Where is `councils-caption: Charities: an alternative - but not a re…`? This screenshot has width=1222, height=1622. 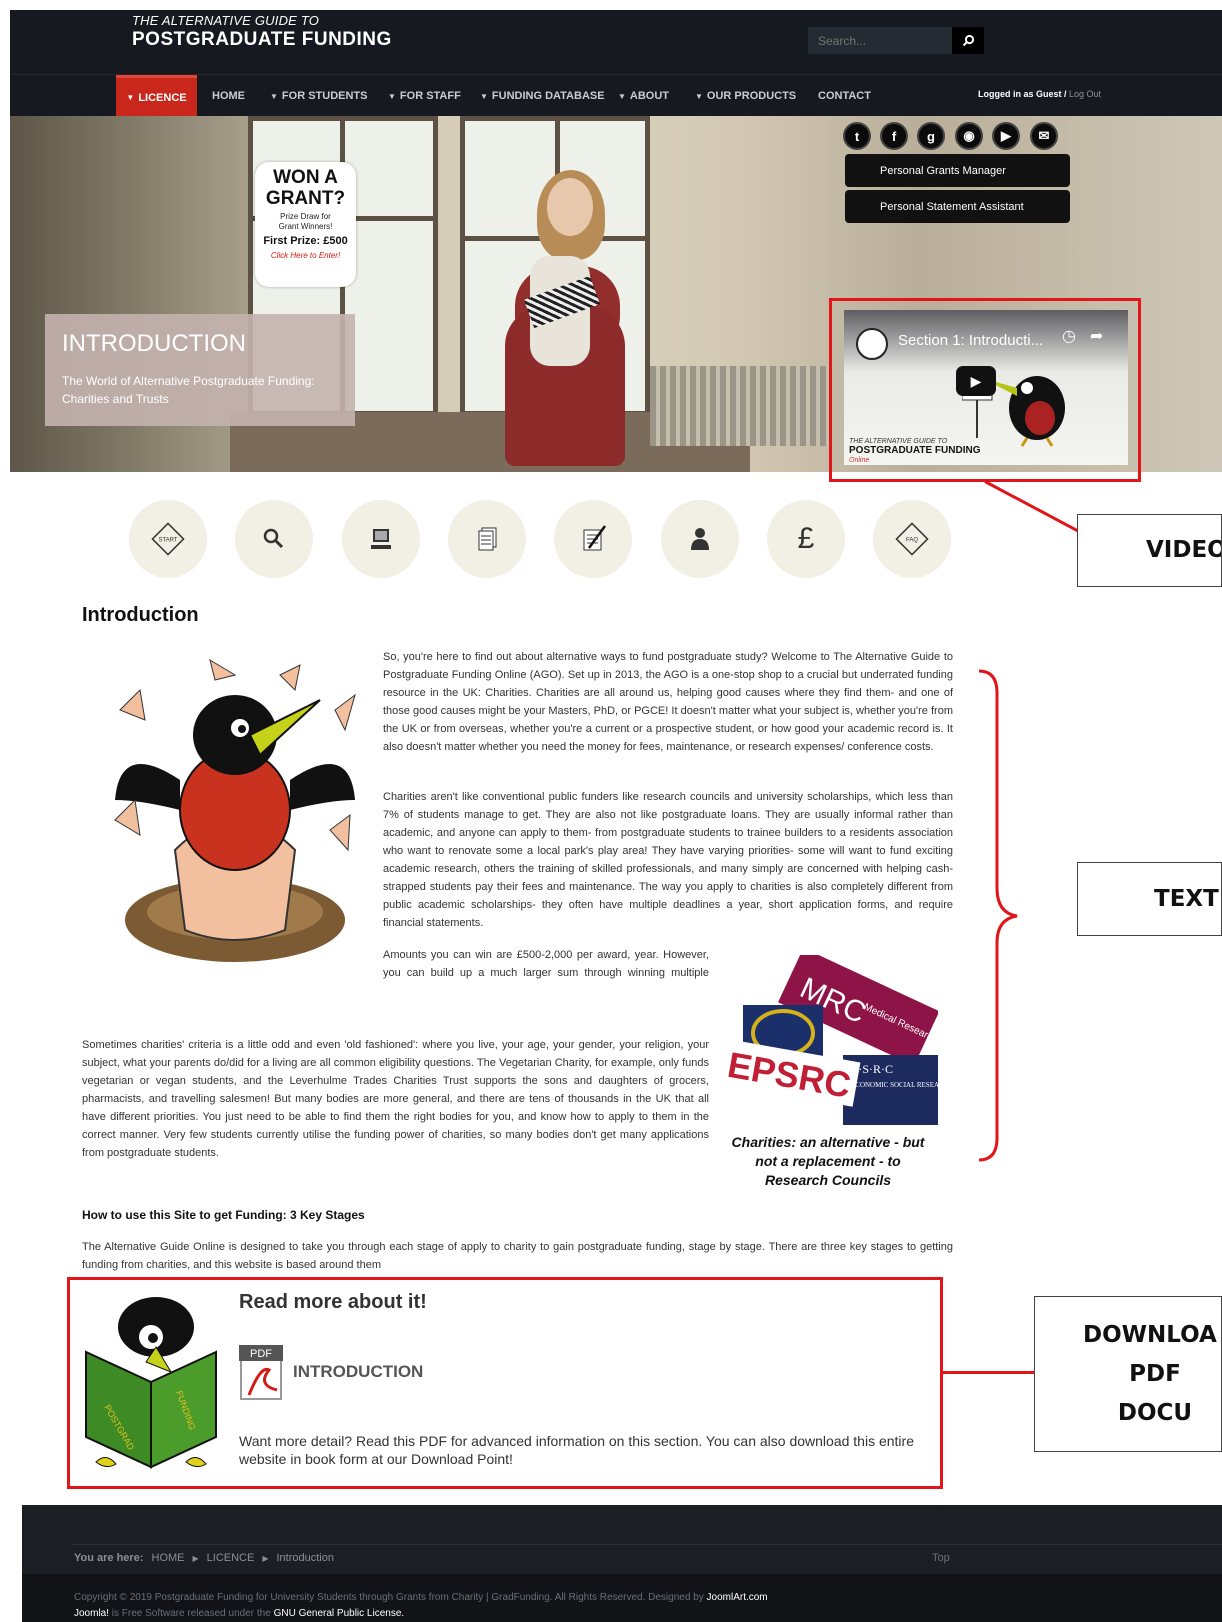
councils-caption: Charities: an alternative - but not a re… is located at coordinates (828, 1161).